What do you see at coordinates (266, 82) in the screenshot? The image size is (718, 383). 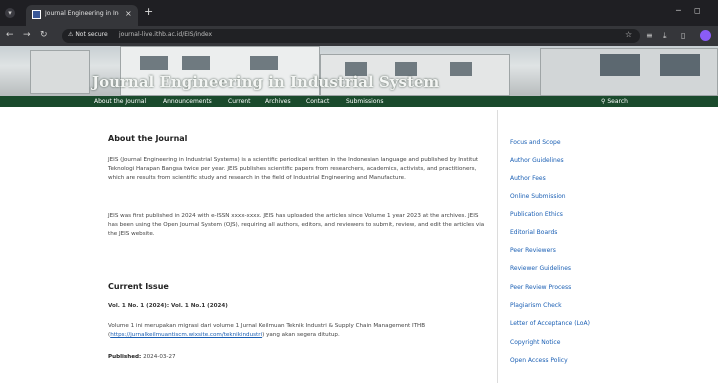 I see `banner-title: Journal Engineering in Industrial System` at bounding box center [266, 82].